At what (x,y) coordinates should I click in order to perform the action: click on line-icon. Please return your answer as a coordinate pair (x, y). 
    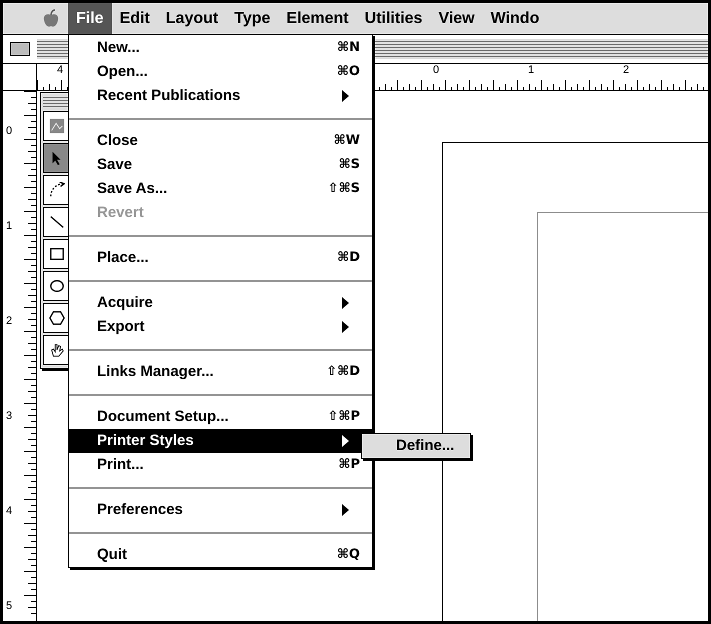
    Looking at the image, I should click on (57, 222).